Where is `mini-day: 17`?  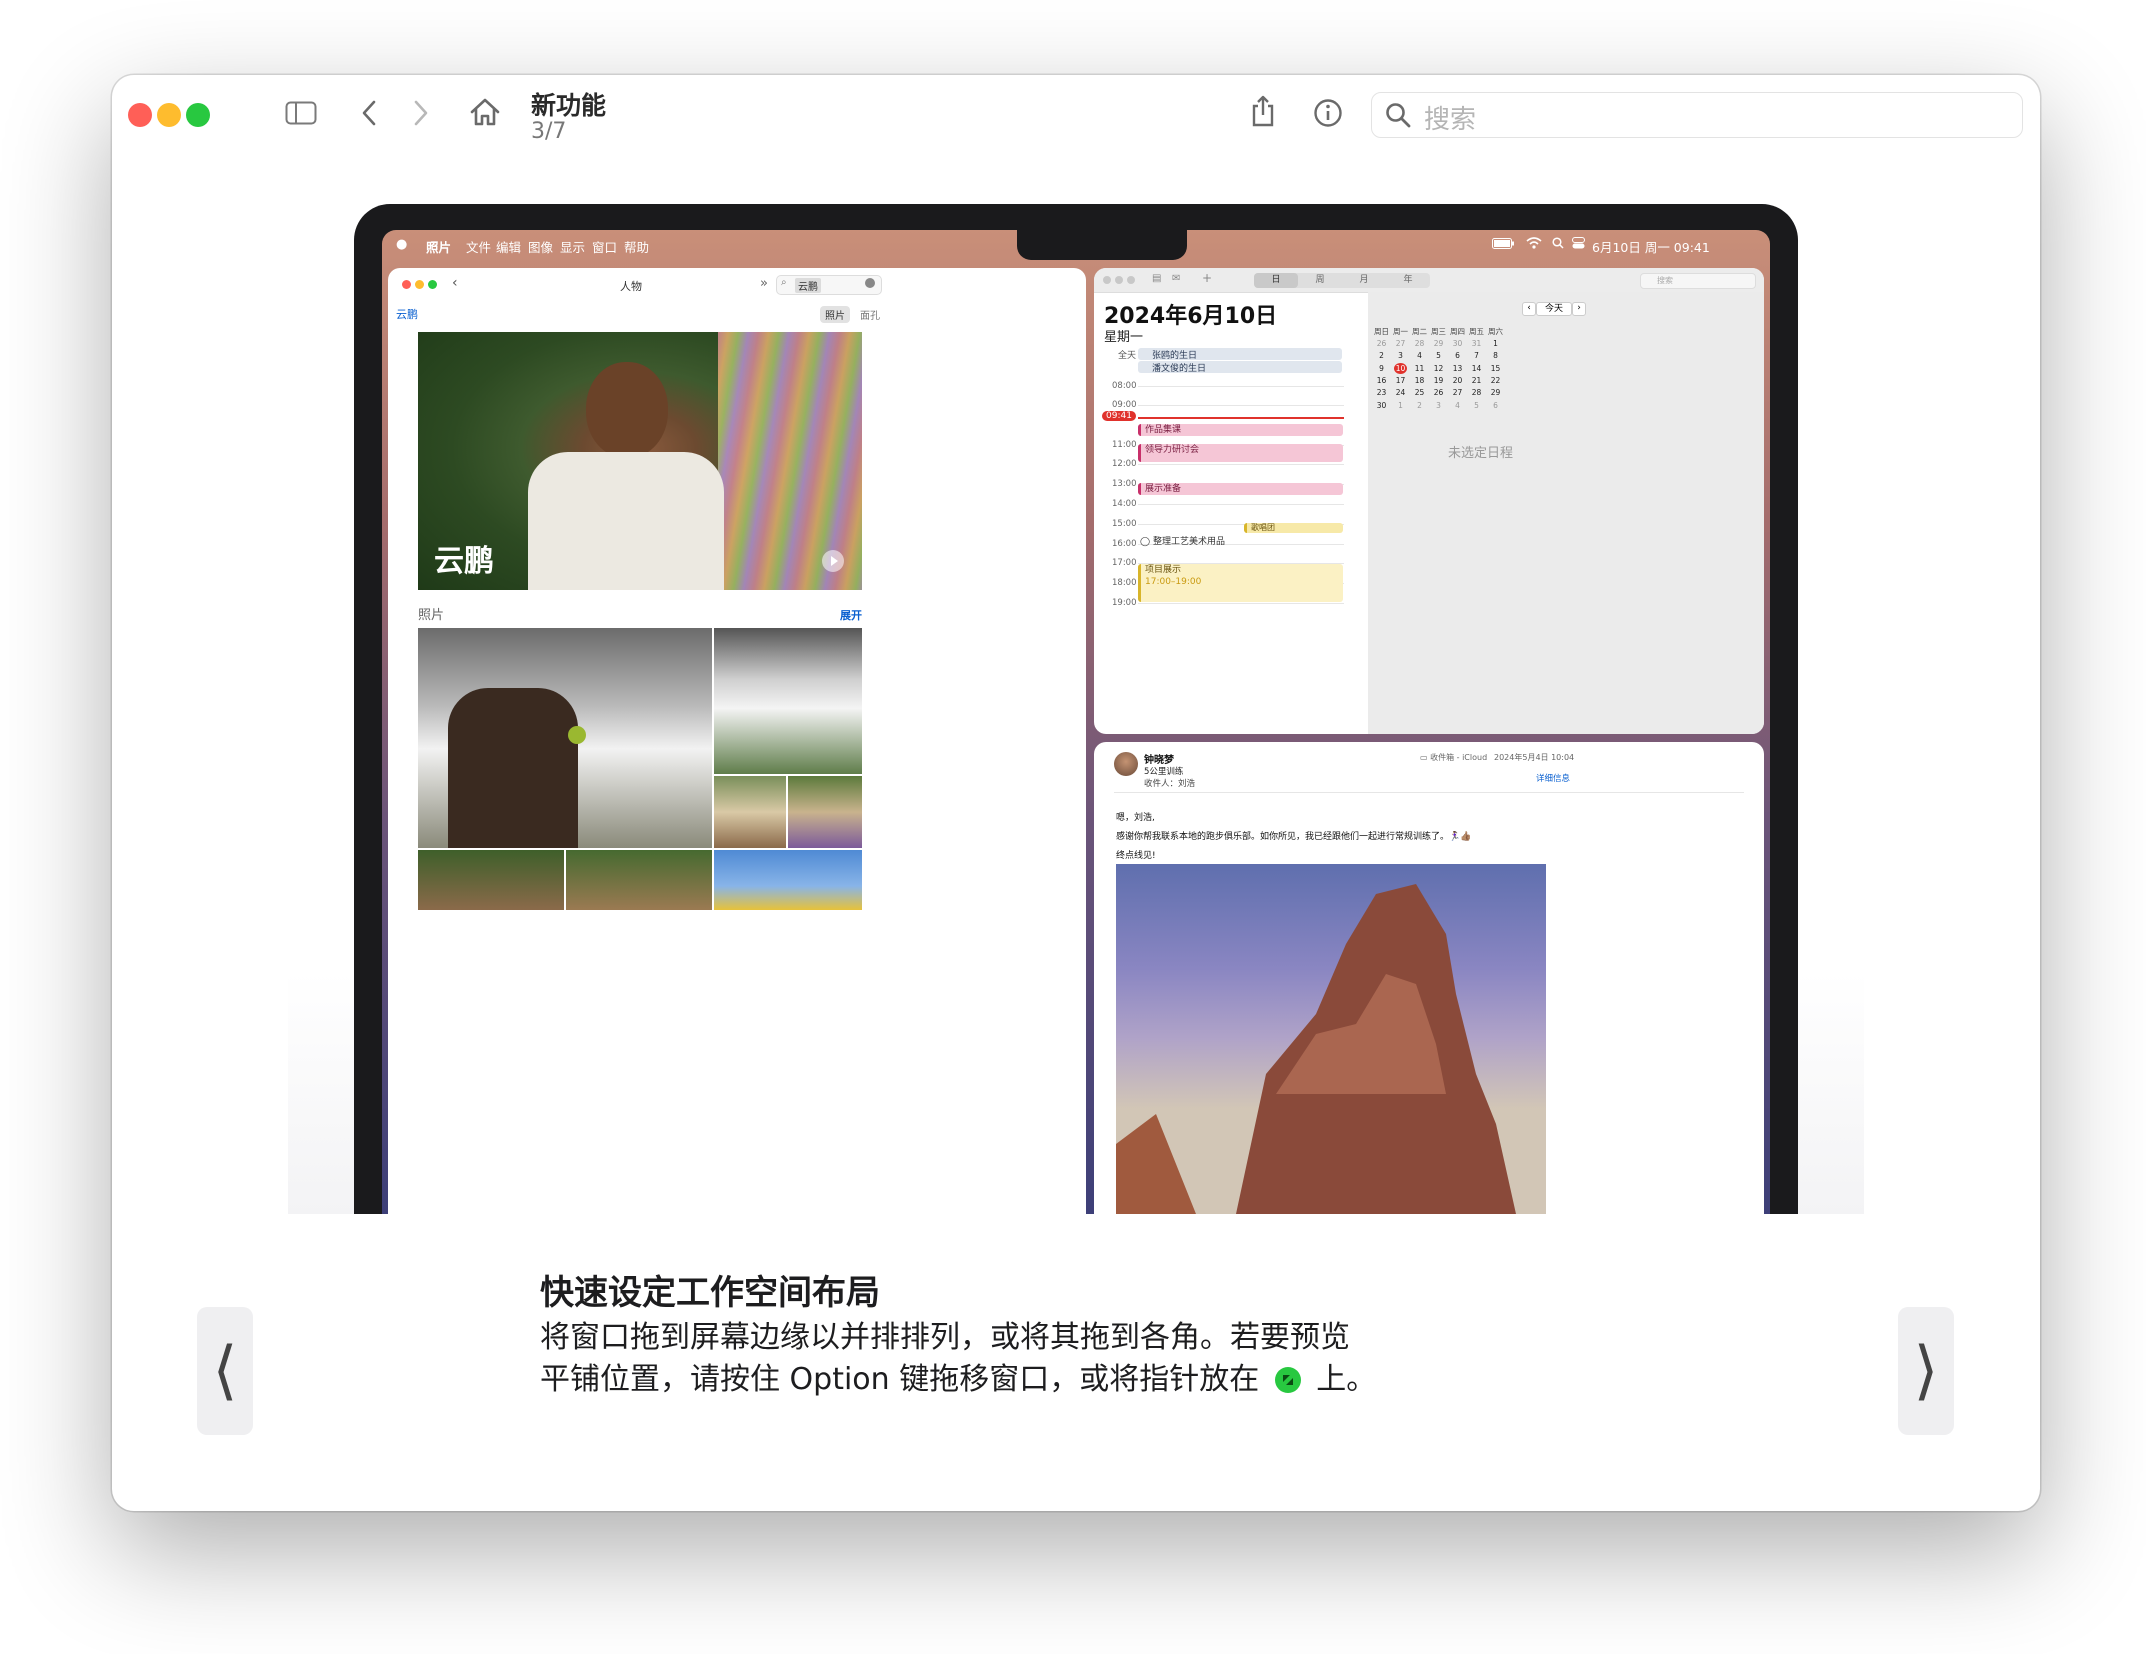
mini-day: 17 is located at coordinates (1400, 380).